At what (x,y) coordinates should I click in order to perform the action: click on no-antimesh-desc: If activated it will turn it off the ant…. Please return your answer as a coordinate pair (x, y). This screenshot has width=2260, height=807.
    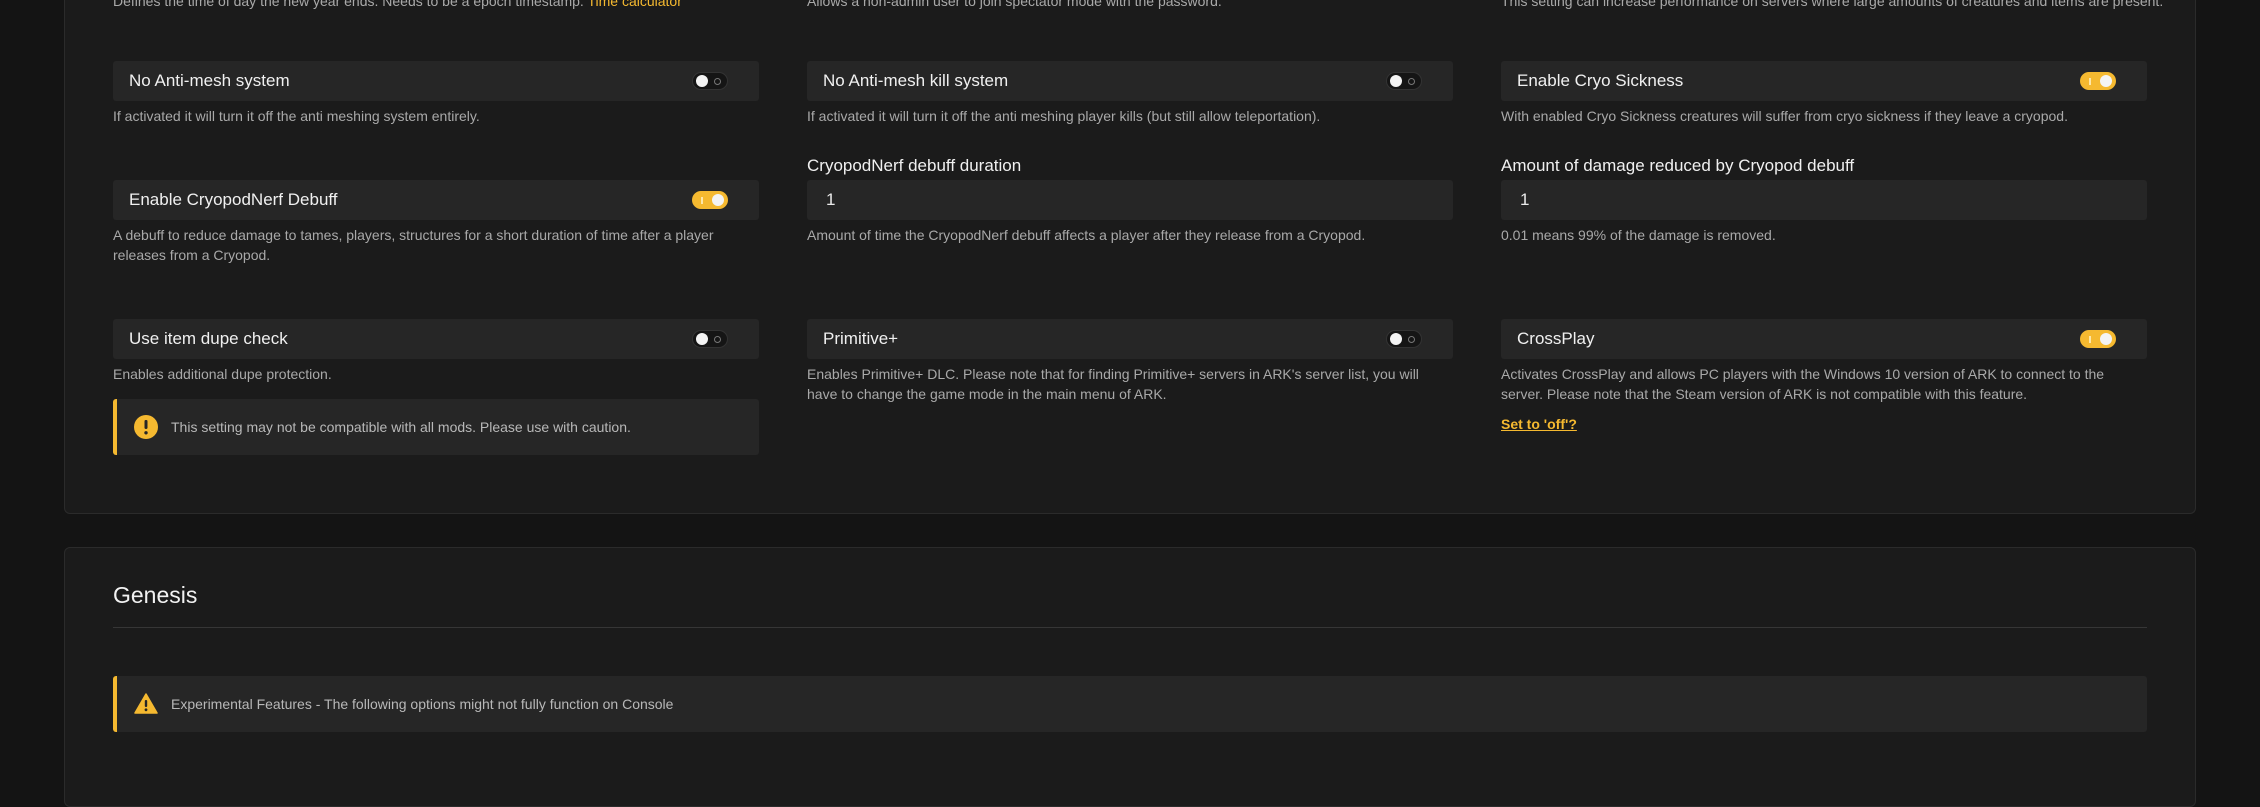
    Looking at the image, I should click on (296, 116).